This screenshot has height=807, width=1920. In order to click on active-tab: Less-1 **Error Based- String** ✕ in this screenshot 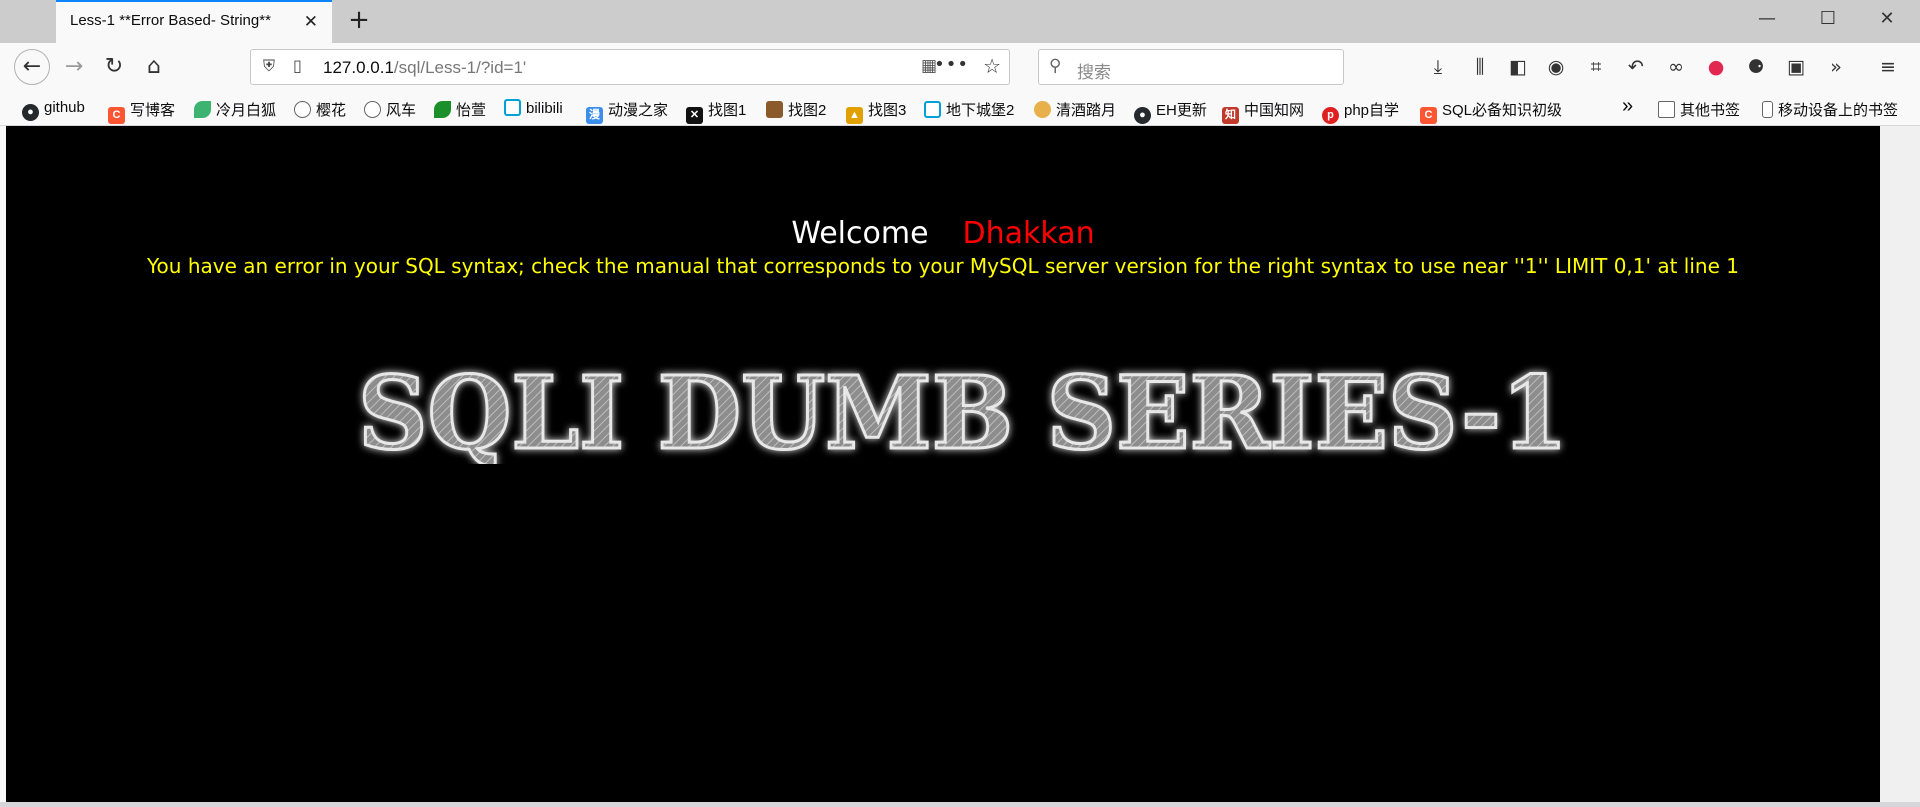, I will do `click(194, 21)`.